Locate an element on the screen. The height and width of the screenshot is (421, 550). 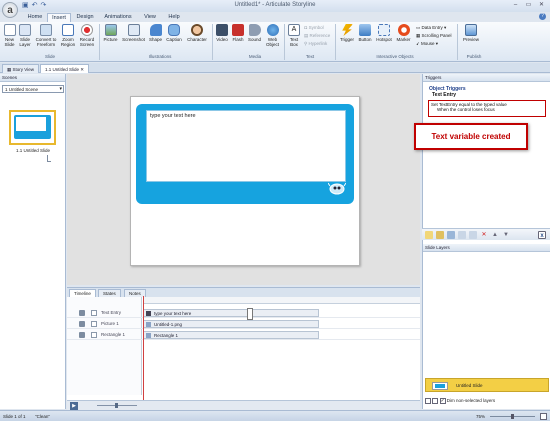
blue-rectangle: type your text here is located at coordinates (245, 154).